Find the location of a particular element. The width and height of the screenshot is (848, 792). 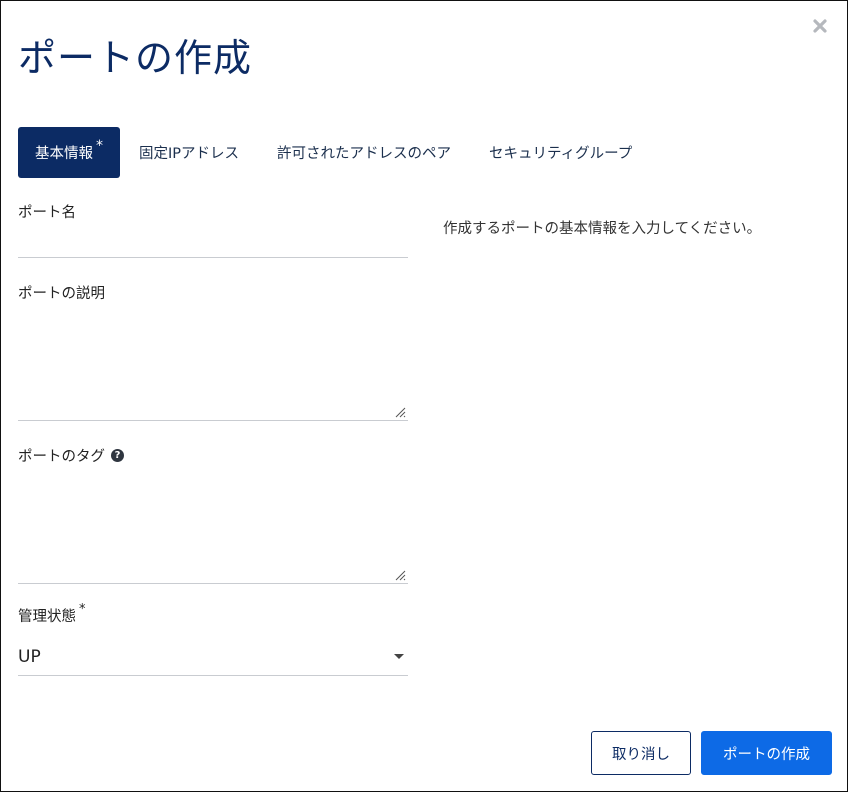

question-circle-icon: ? is located at coordinates (117, 455).